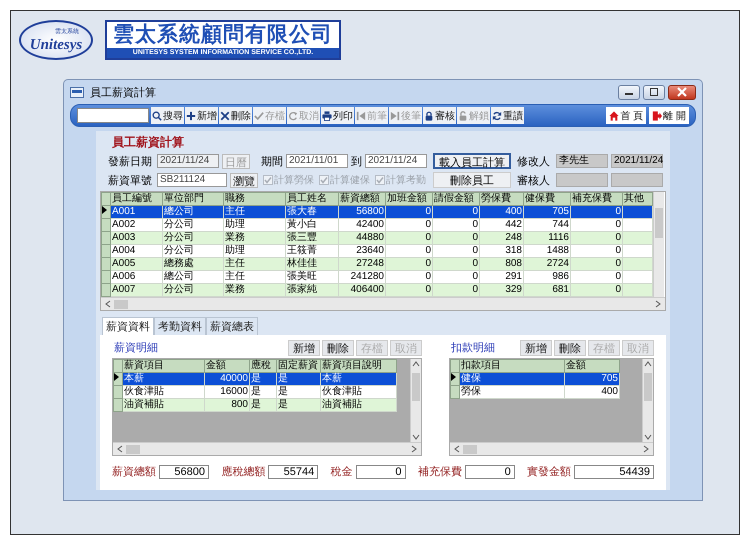 The width and height of the screenshot is (750, 545). Describe the element at coordinates (267, 407) in the screenshot. I see `salary-grid: 薪資項目 金額 應稅 固定薪資 薪資項目說明 本薪 40000 是 是 本薪 伙食津貼 16000 是 是 伙食津貼 油資補貼 800 是 是 油資補貼` at that location.